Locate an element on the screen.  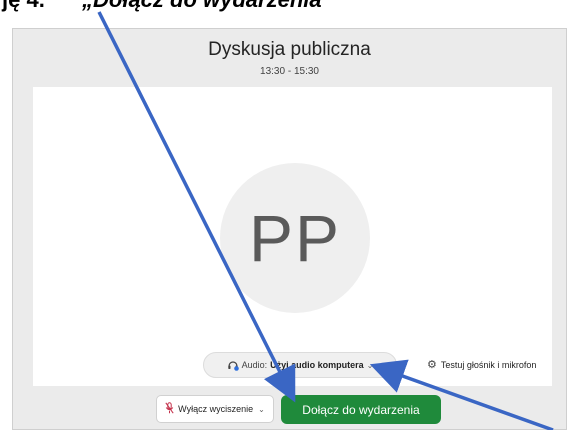
microphone-muted-icon is located at coordinates (169, 409).